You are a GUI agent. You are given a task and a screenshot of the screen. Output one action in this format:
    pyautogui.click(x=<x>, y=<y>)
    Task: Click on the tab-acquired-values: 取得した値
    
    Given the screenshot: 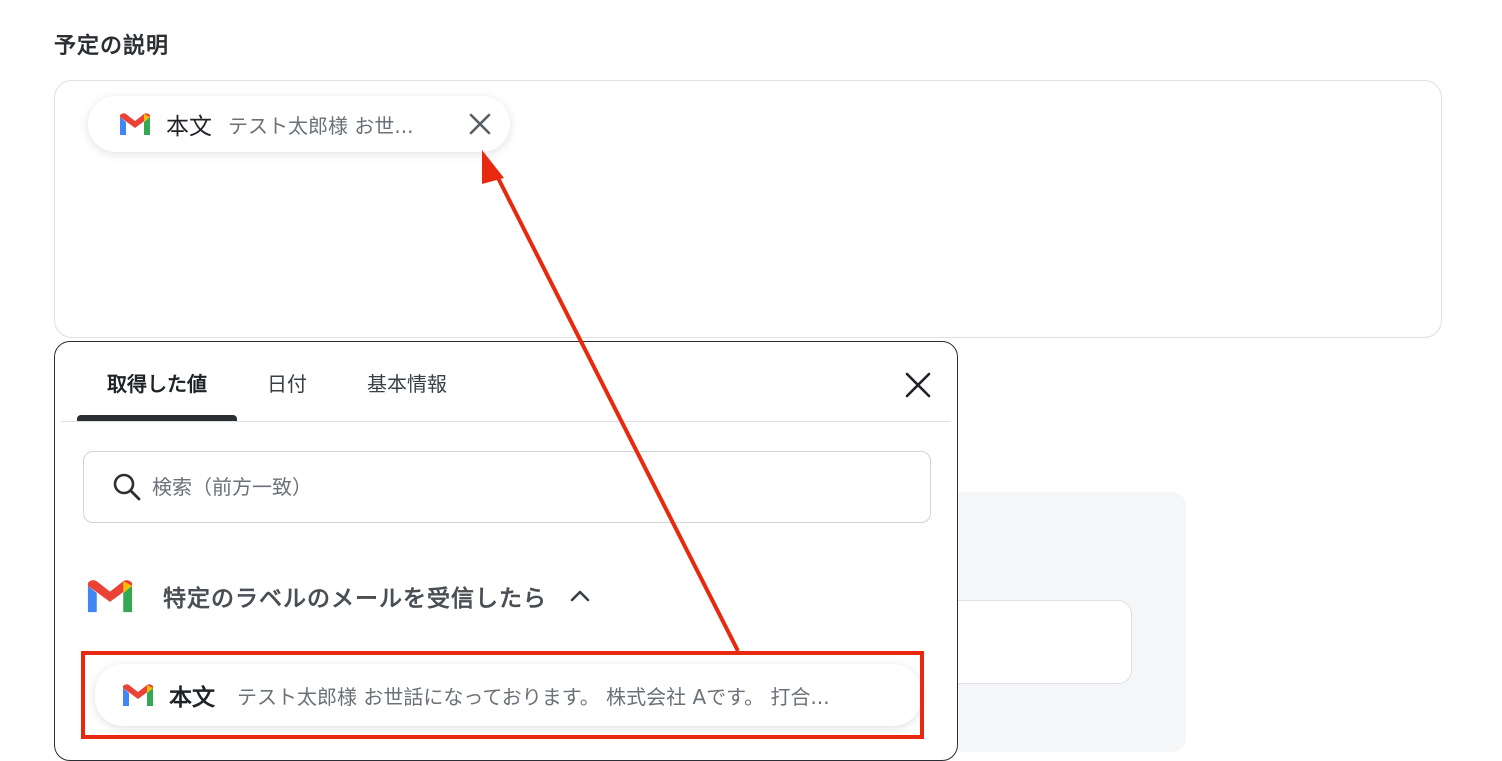 What is the action you would take?
    pyautogui.click(x=157, y=382)
    